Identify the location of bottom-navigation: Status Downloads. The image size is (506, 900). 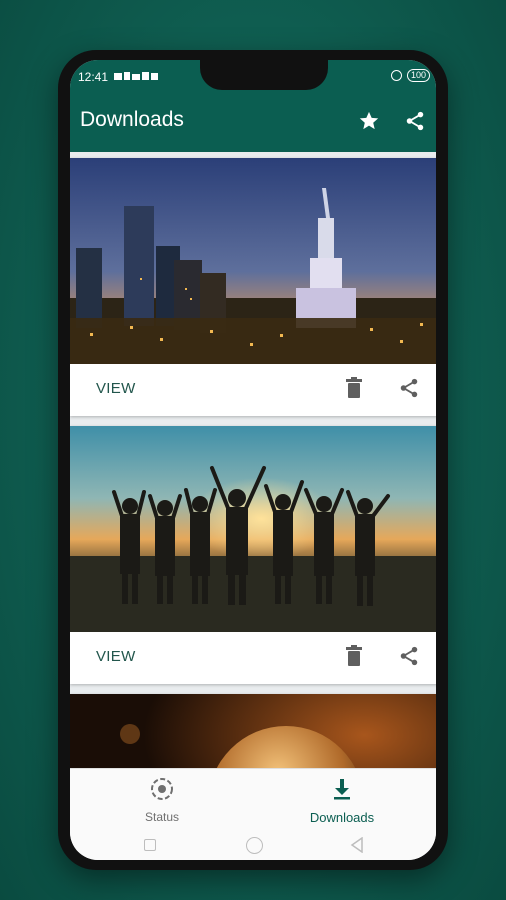
(253, 800).